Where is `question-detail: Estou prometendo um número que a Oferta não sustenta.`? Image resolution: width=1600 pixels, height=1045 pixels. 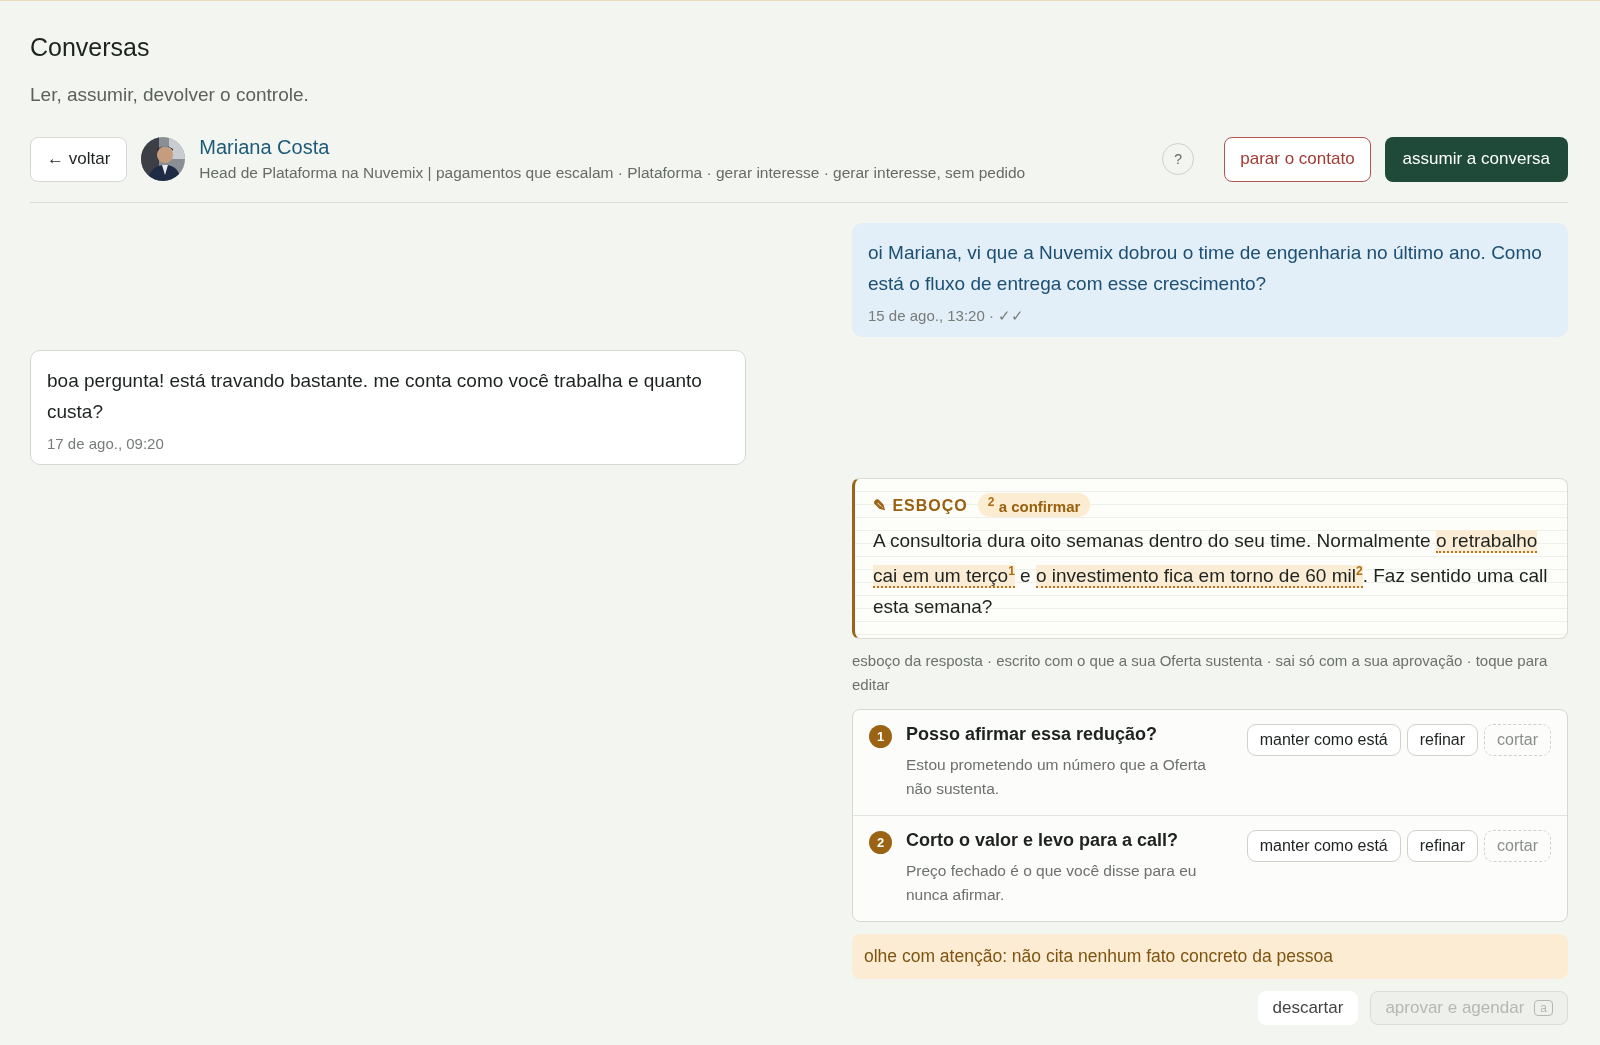 question-detail: Estou prometendo um número que a Oferta não sustenta. is located at coordinates (1056, 777).